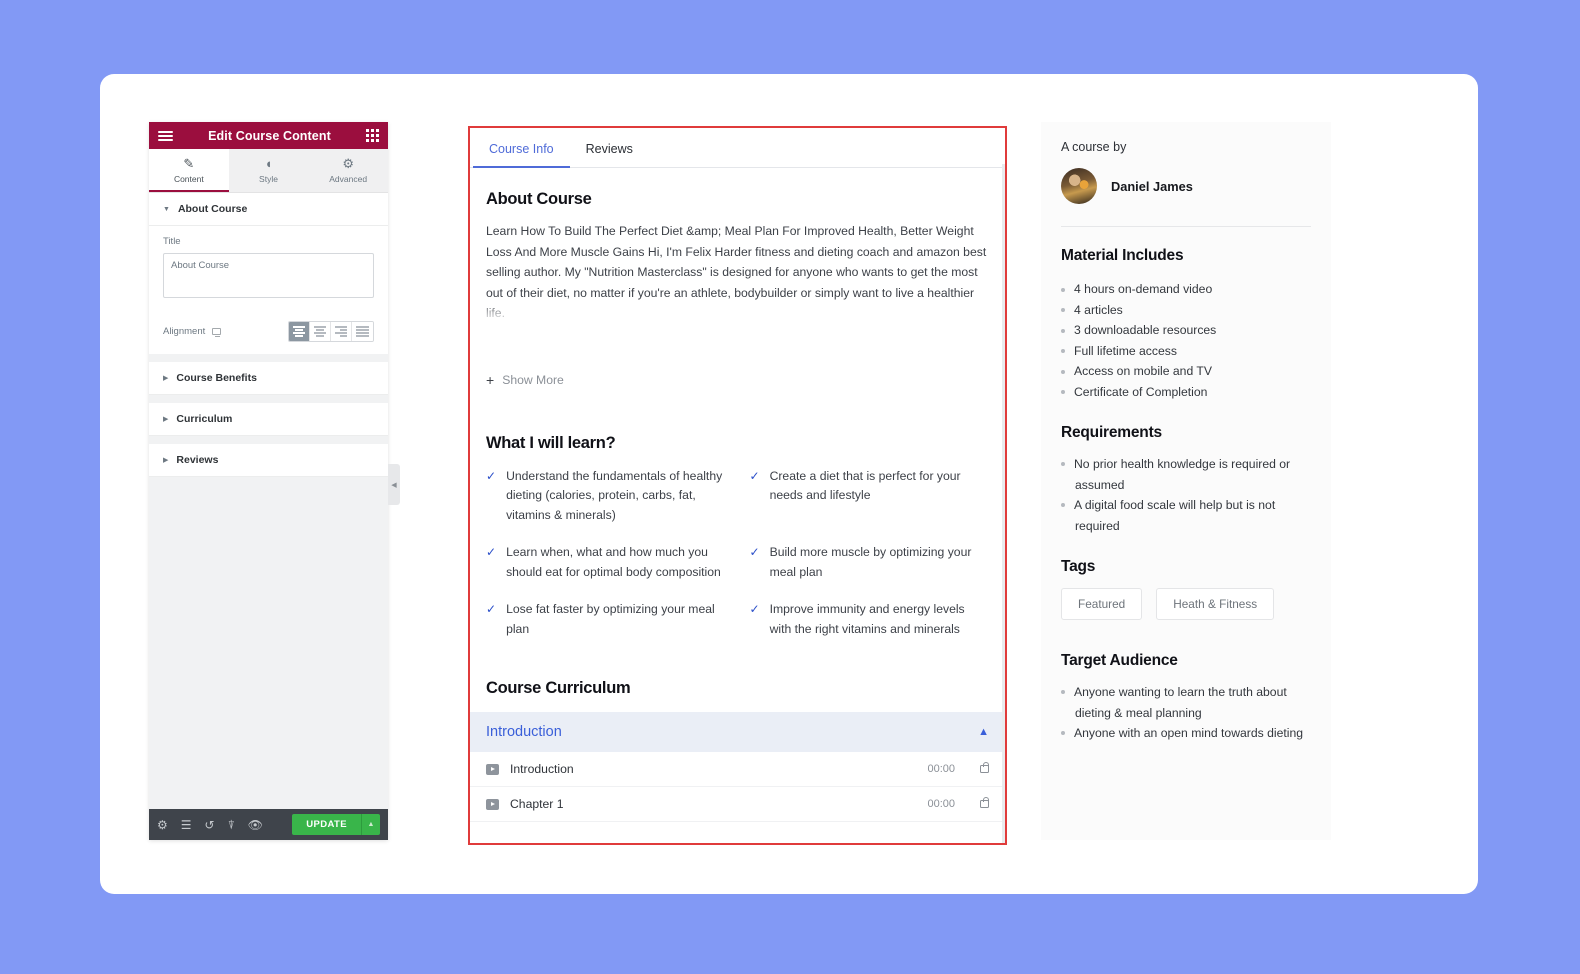  What do you see at coordinates (539, 199) in the screenshot?
I see `about-course-heading: About Course` at bounding box center [539, 199].